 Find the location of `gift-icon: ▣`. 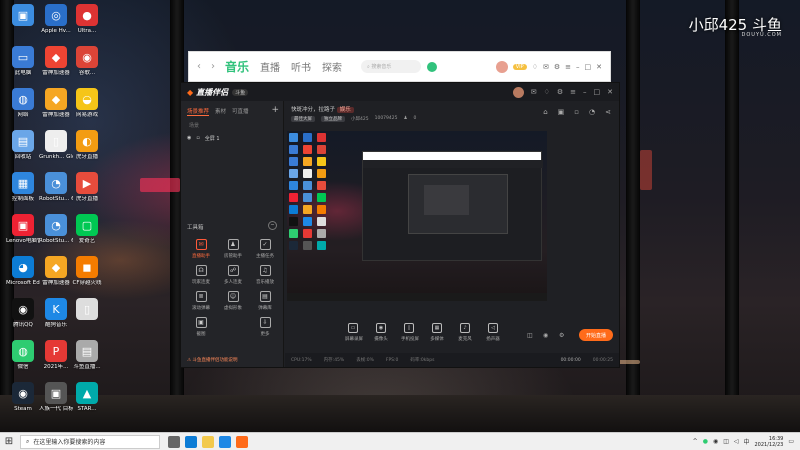

gift-icon: ▣ is located at coordinates (561, 112).